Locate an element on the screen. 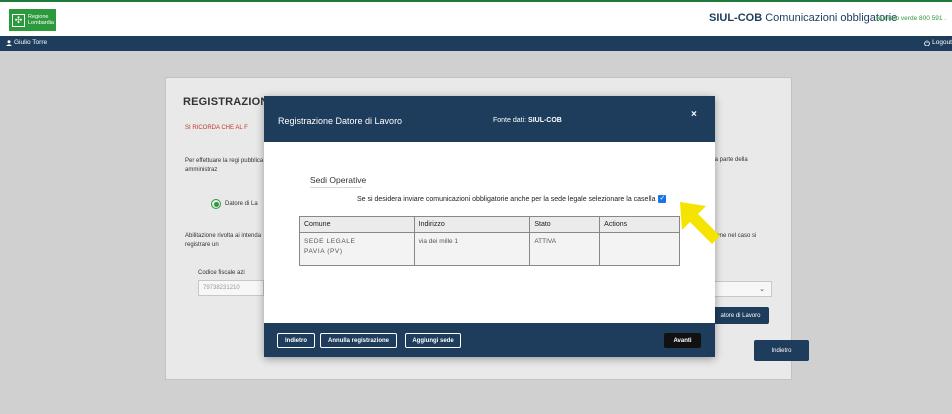  user-menu: Giulio Torre is located at coordinates (26, 42).